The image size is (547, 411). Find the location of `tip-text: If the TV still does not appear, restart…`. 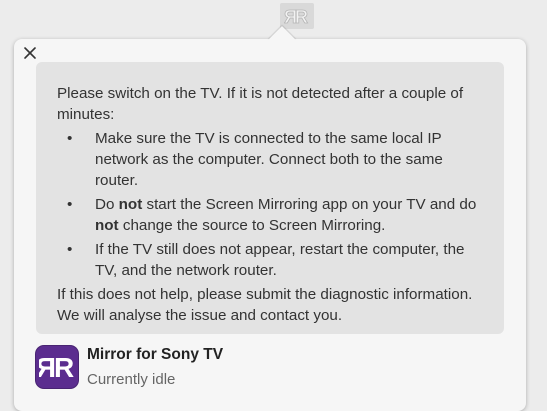

tip-text: If the TV still does not appear, restart… is located at coordinates (280, 260).